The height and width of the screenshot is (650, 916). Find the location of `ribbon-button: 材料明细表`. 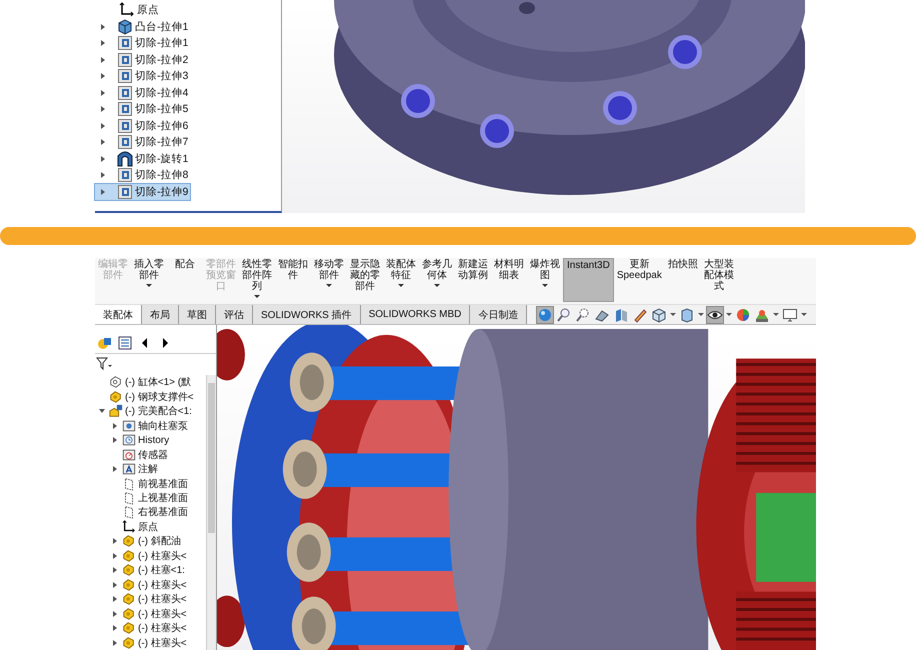

ribbon-button: 材料明细表 is located at coordinates (509, 280).